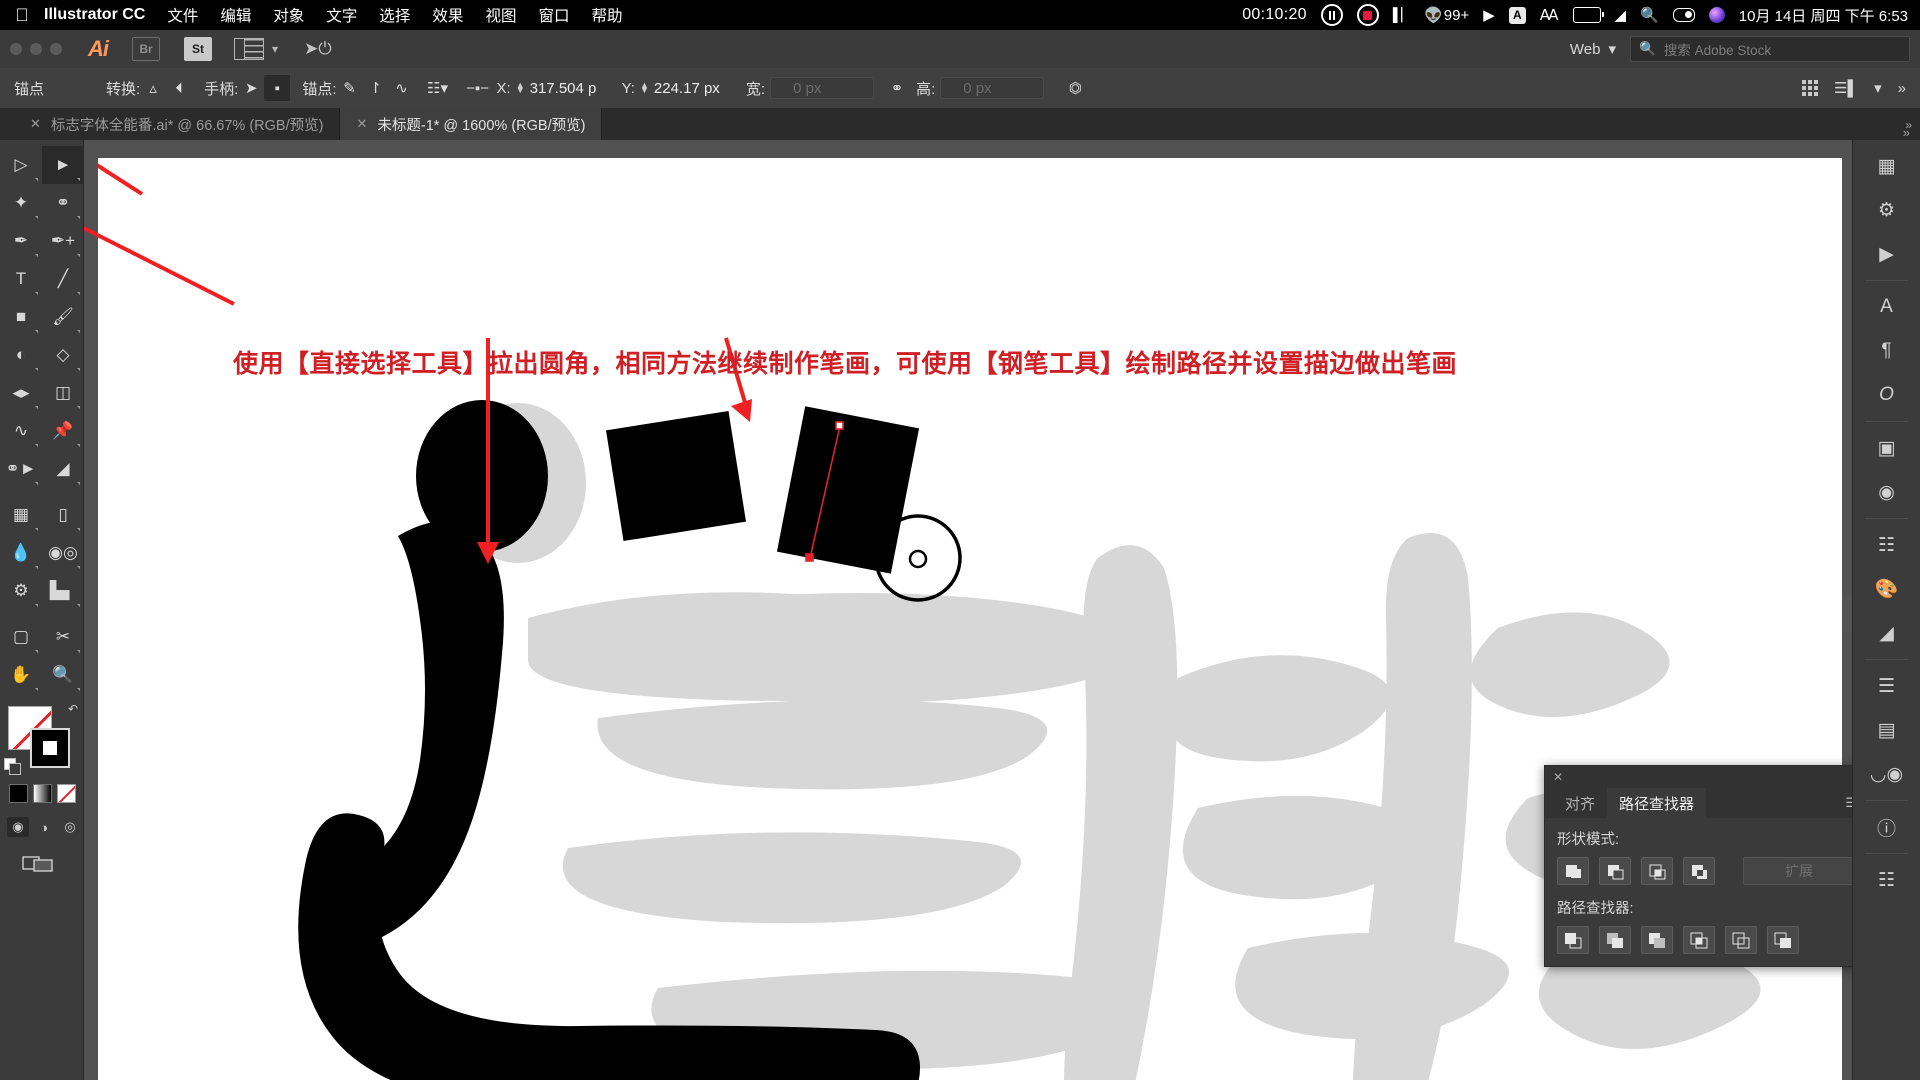  What do you see at coordinates (1367, 15) in the screenshot?
I see `stop-recording-icon` at bounding box center [1367, 15].